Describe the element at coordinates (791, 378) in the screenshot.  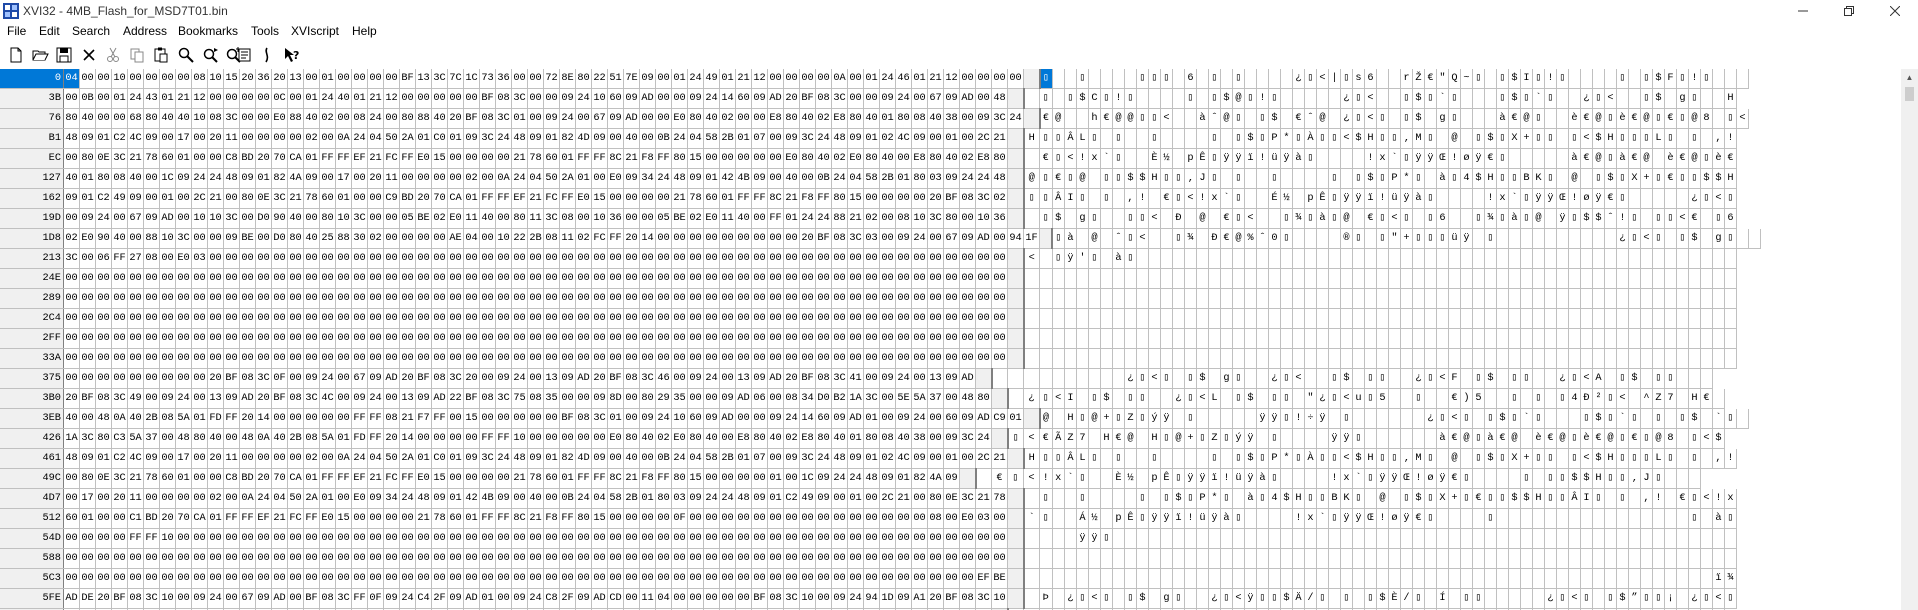
I see `hex-byte: 20` at that location.